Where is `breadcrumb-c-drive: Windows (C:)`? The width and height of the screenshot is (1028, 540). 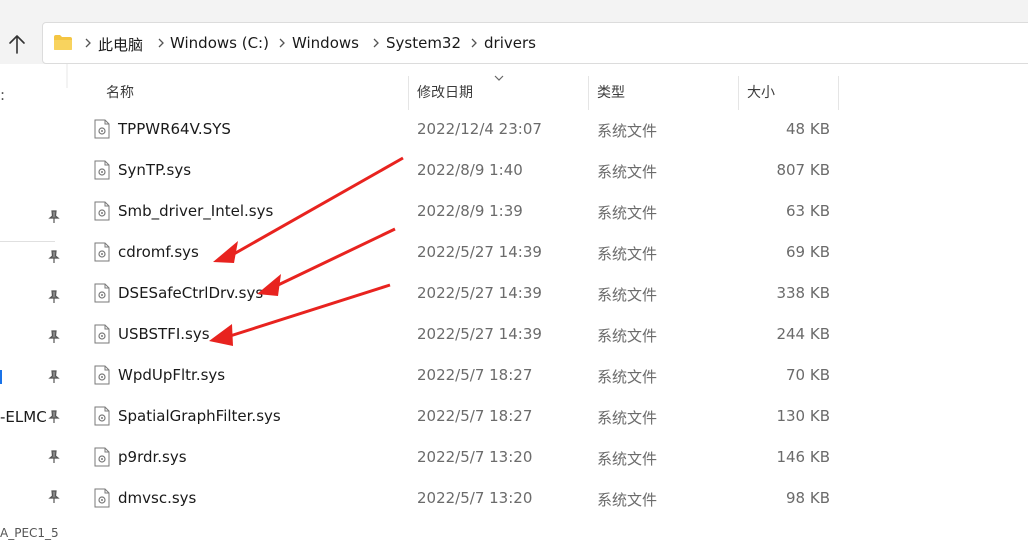
breadcrumb-c-drive: Windows (C:) is located at coordinates (219, 43).